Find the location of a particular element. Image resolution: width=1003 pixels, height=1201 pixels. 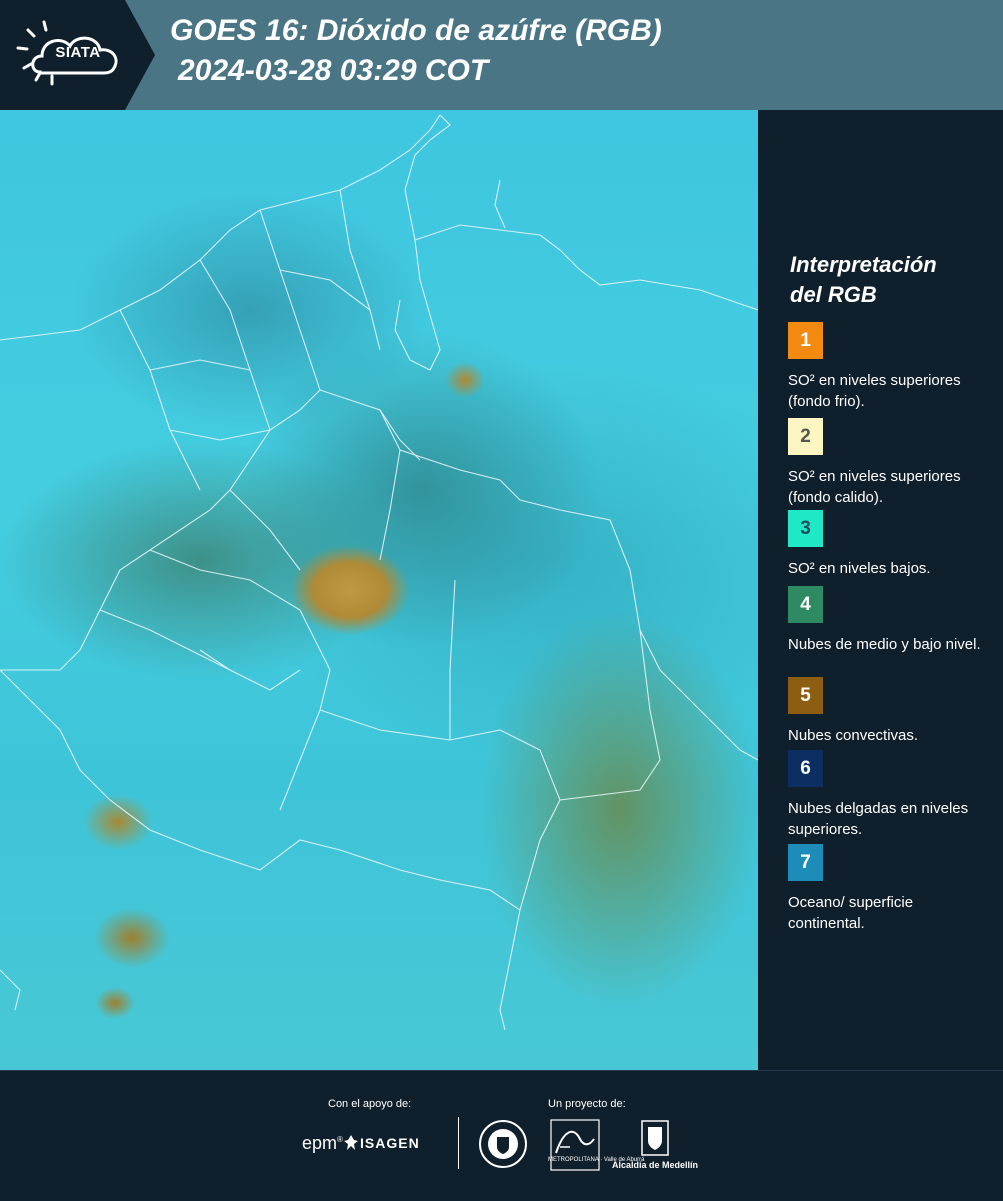

legend-swatch: 4 is located at coordinates (805, 604).